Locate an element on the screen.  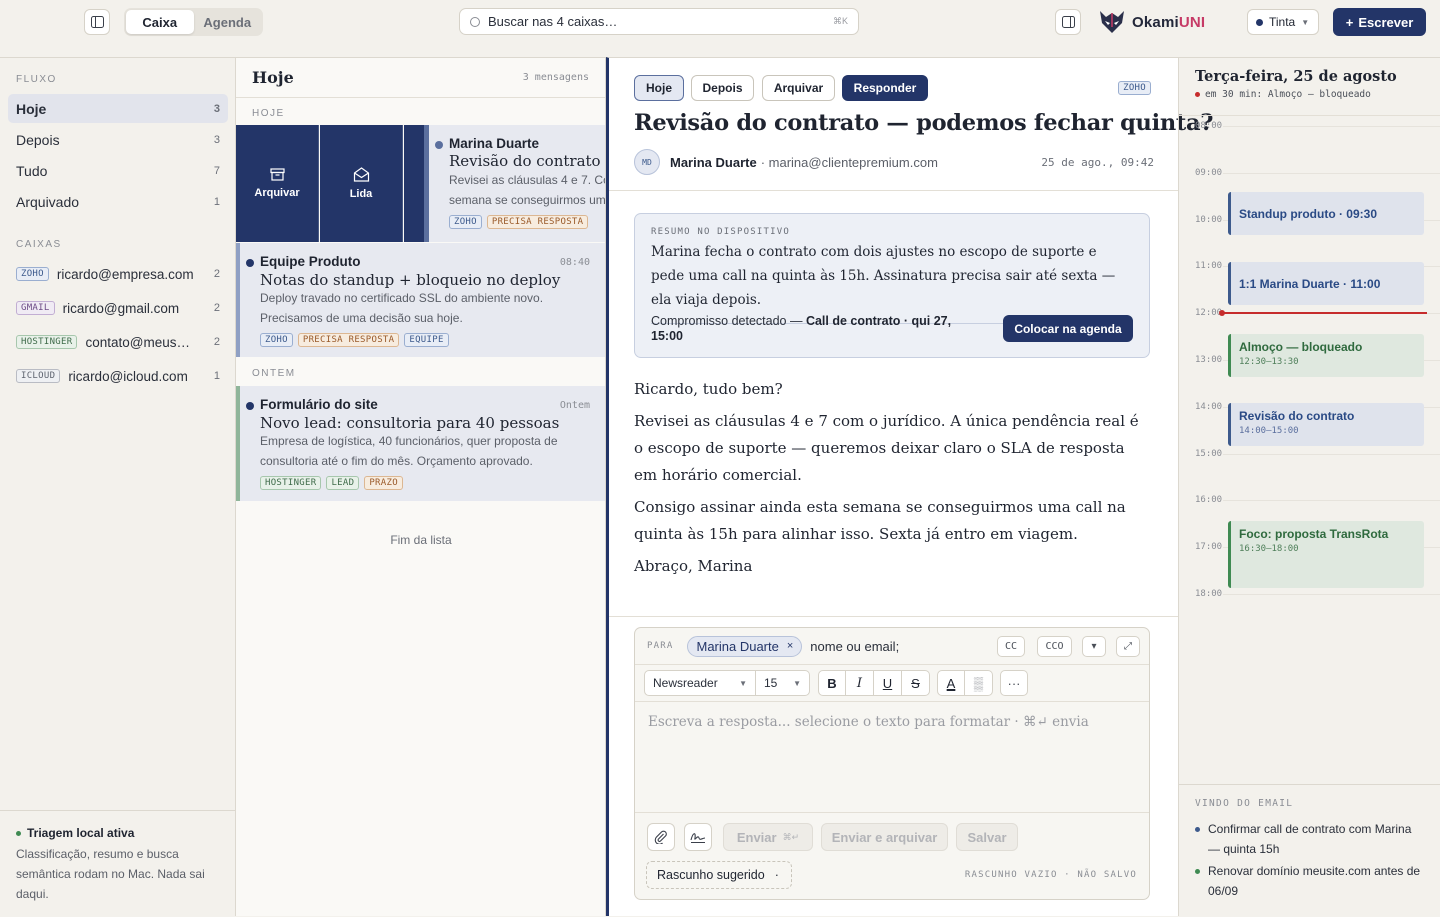
recipient-input: nome ou email; is located at coordinates (854, 646).